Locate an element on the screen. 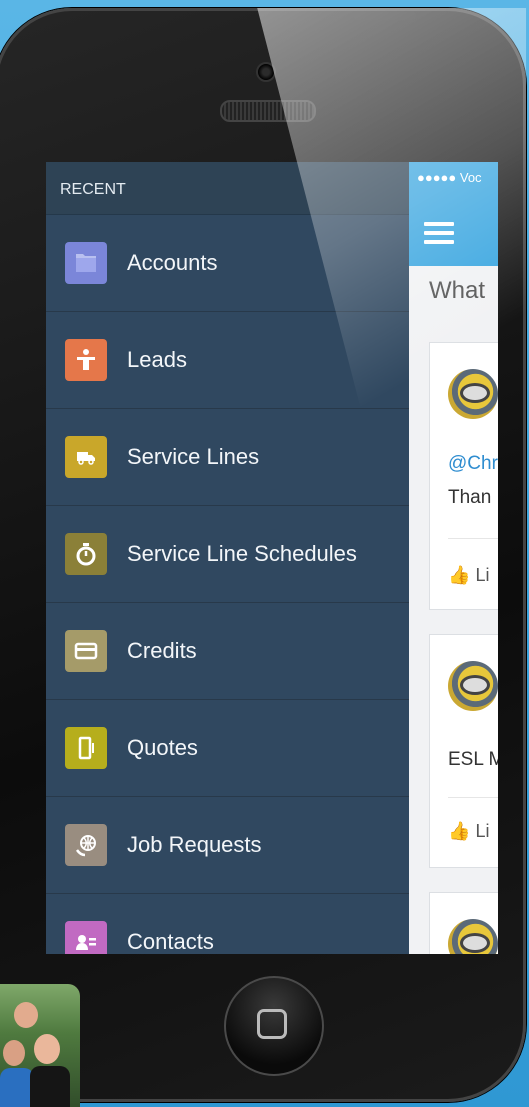  menu-item-service-lines: Service Lines is located at coordinates (227, 457).